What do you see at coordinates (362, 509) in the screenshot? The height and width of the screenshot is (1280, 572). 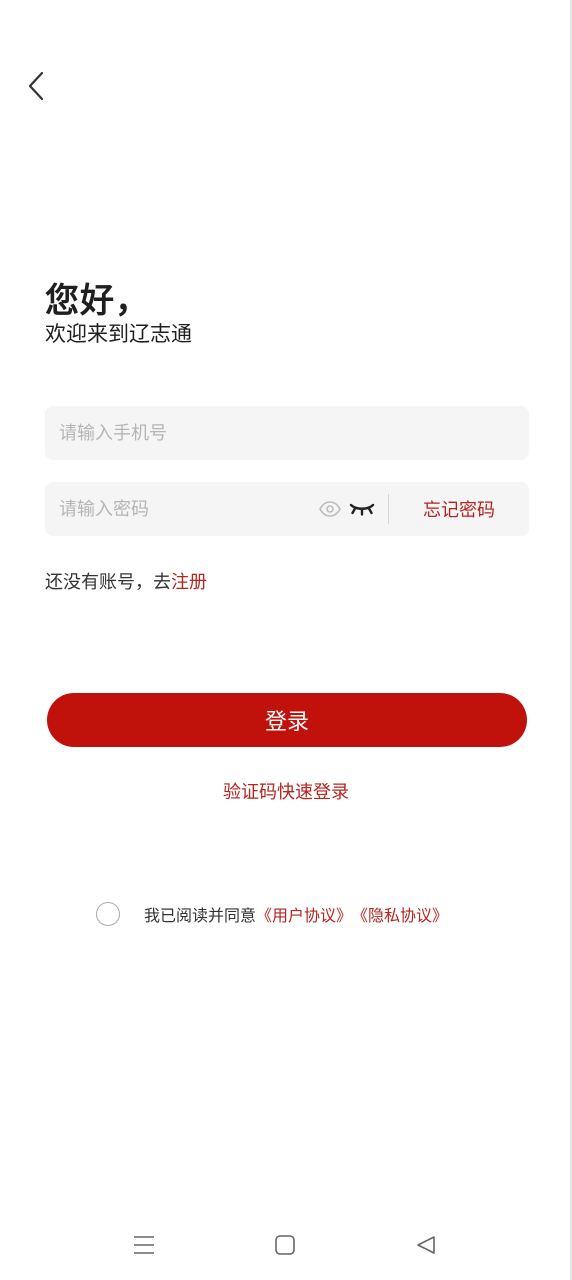 I see `eye-closed-icon` at bounding box center [362, 509].